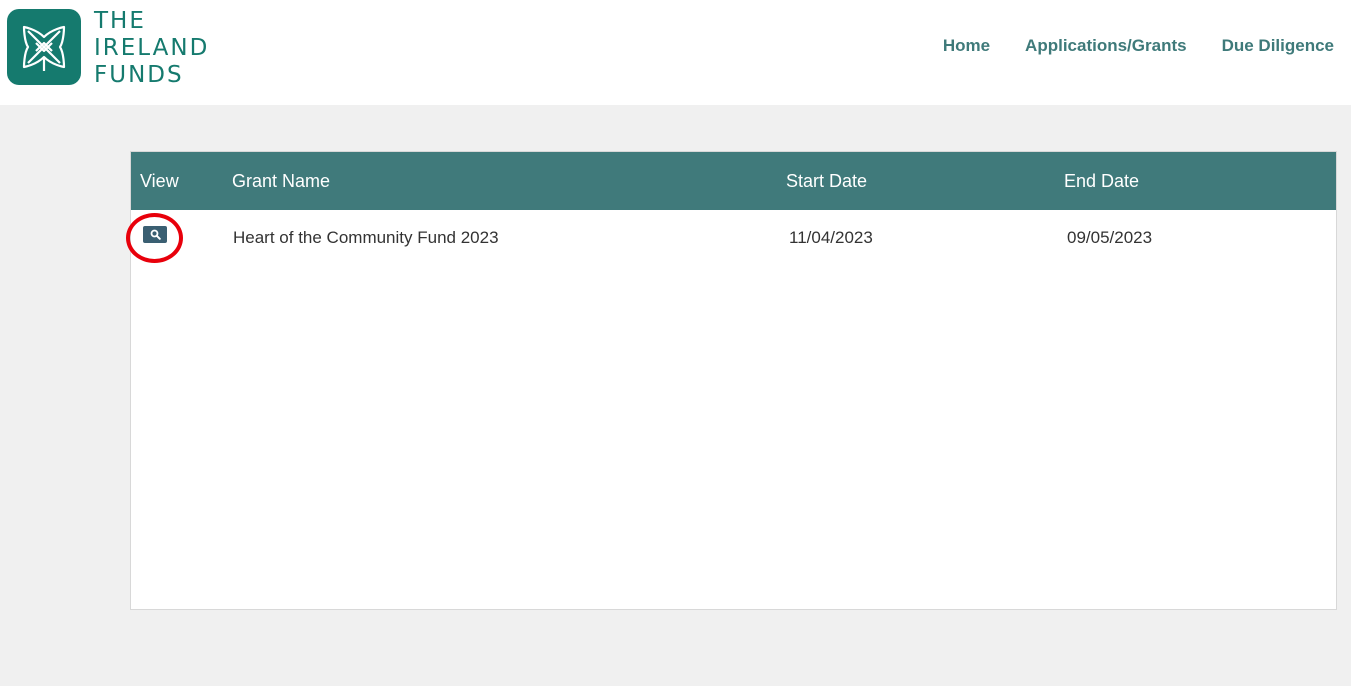 Image resolution: width=1351 pixels, height=686 pixels. Describe the element at coordinates (1106, 46) in the screenshot. I see `nav-applications-grants: Applications/Grants` at that location.